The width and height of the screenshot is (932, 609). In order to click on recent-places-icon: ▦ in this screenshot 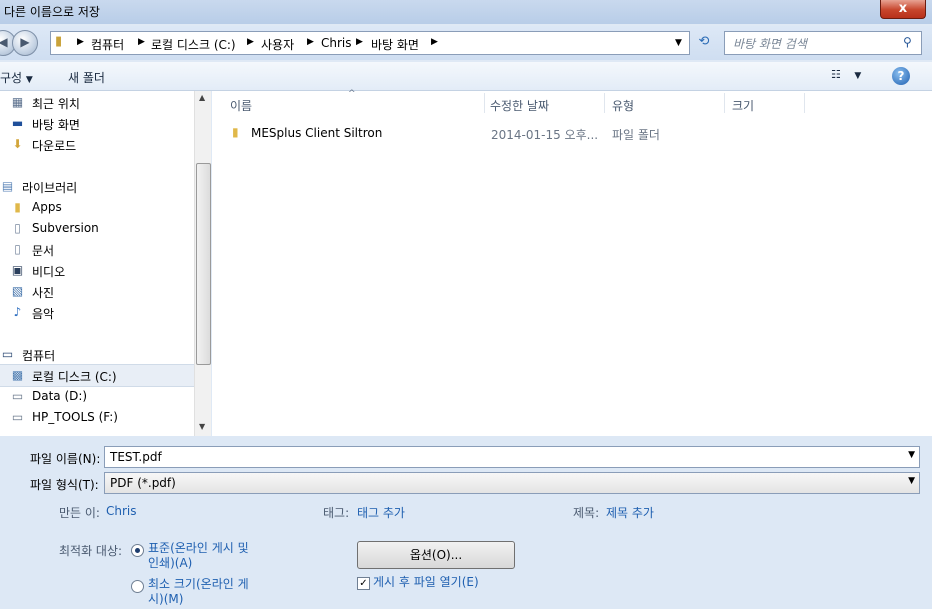, I will do `click(17, 102)`.